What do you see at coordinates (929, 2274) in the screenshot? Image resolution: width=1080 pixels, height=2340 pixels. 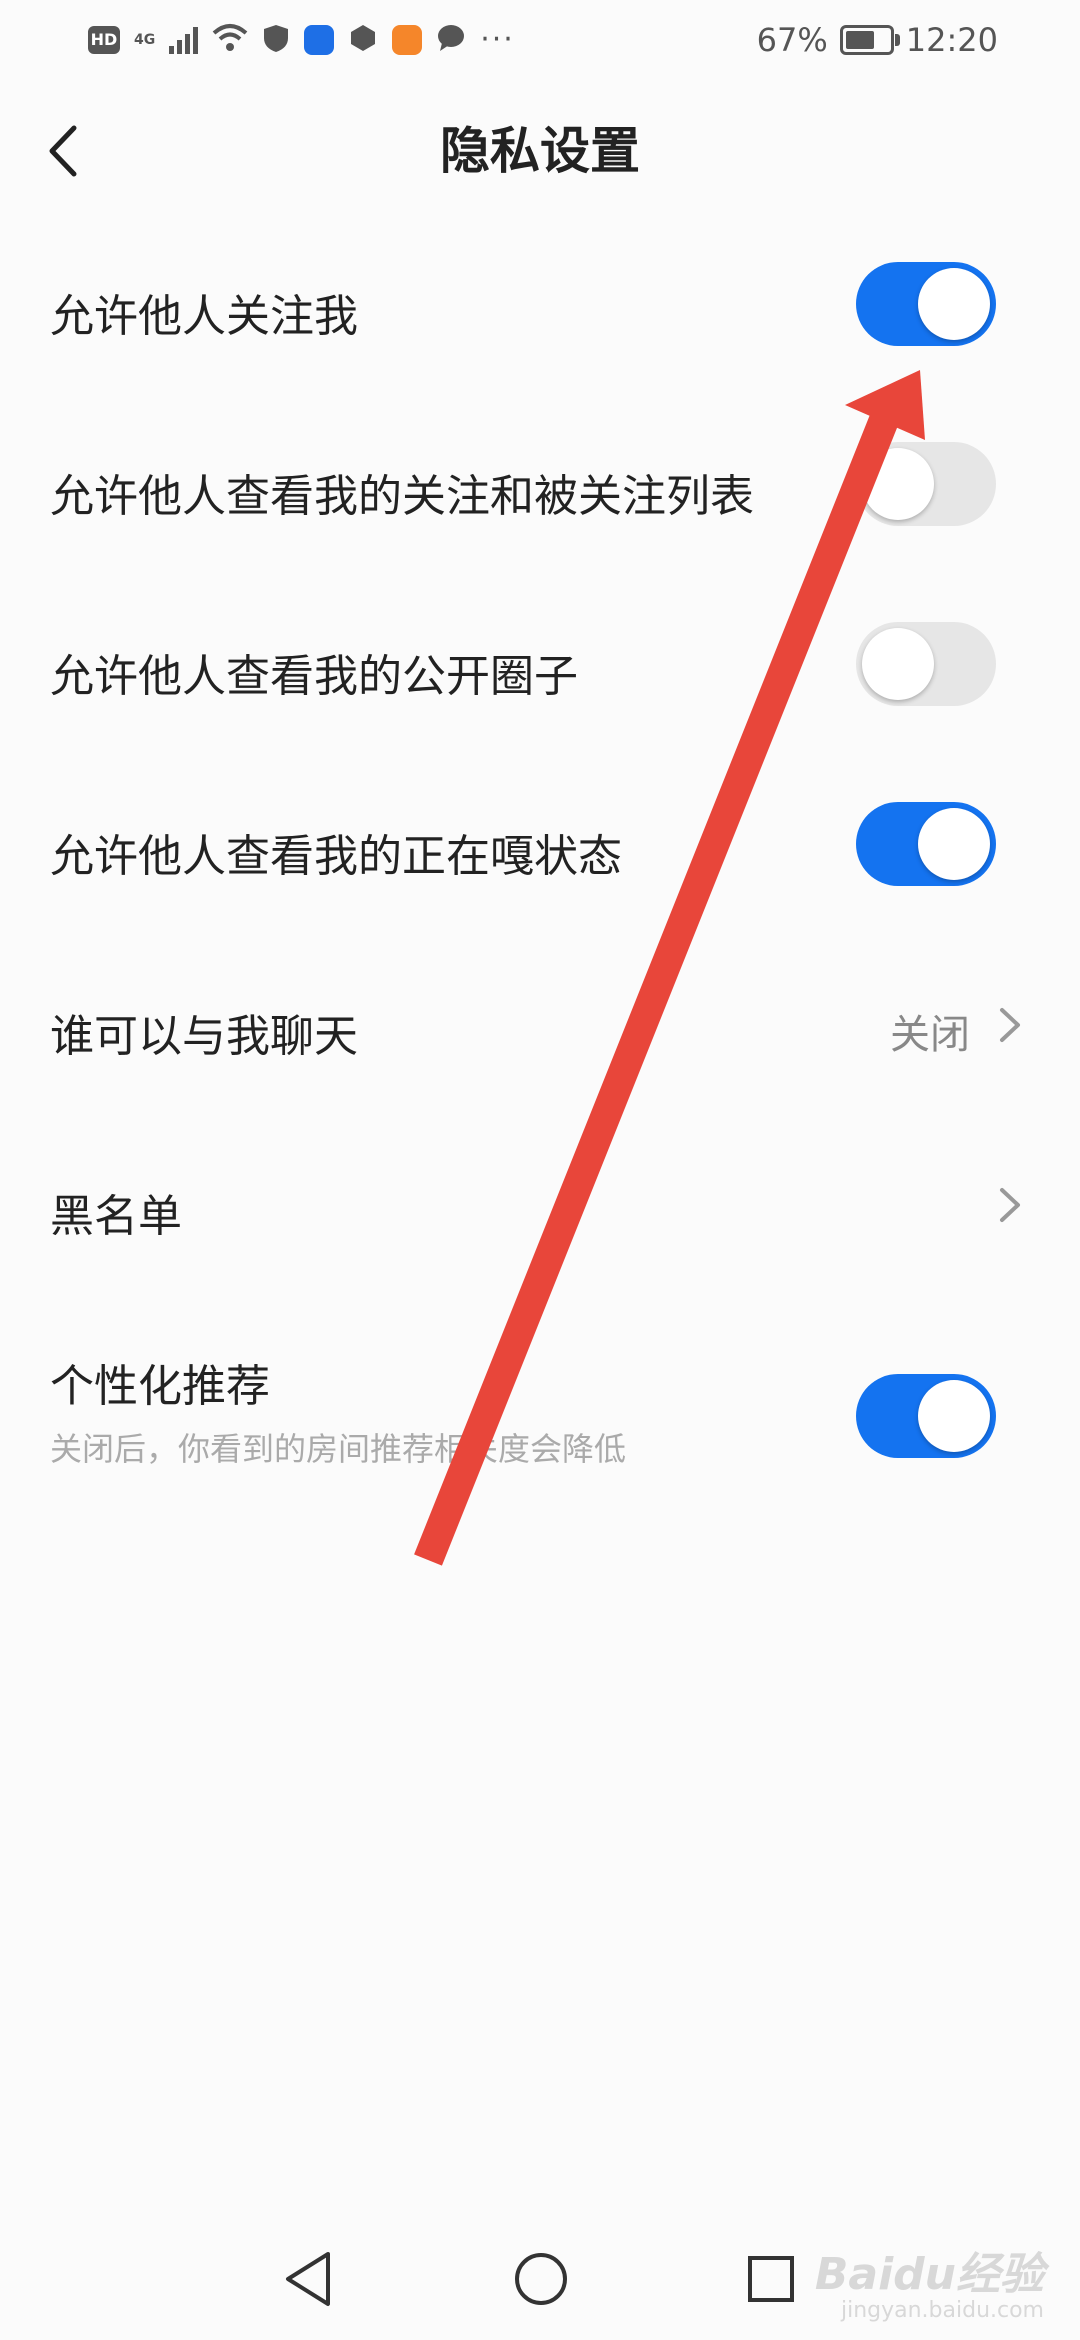 I see `watermark-brand: Baidu经验` at bounding box center [929, 2274].